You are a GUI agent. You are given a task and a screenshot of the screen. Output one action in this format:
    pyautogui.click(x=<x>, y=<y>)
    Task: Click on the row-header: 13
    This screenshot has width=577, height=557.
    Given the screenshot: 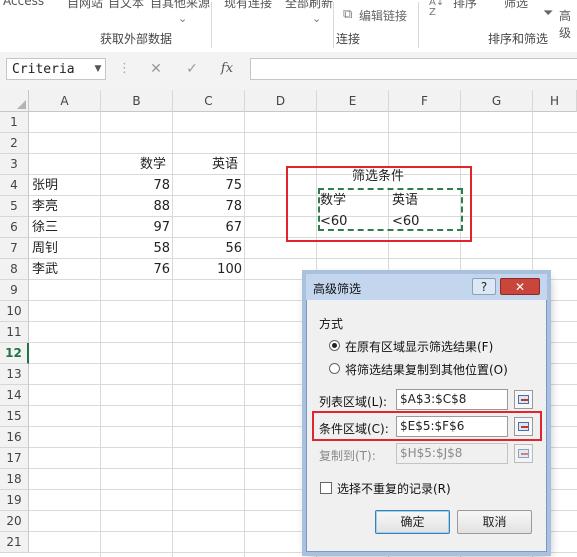 What is the action you would take?
    pyautogui.click(x=14, y=374)
    